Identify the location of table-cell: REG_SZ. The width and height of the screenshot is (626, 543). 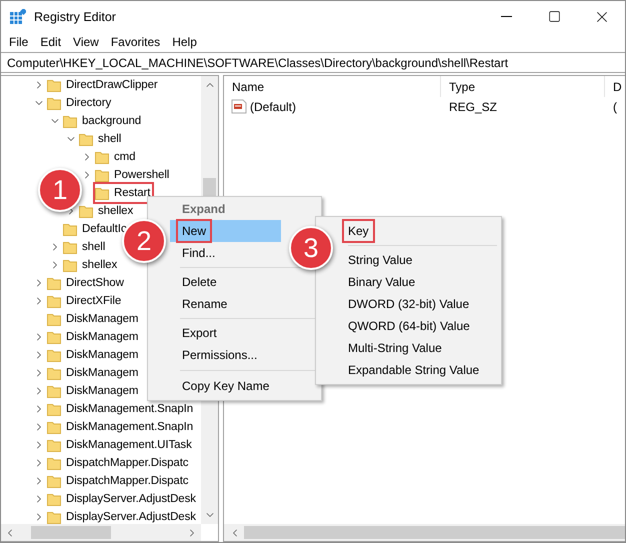
(473, 107).